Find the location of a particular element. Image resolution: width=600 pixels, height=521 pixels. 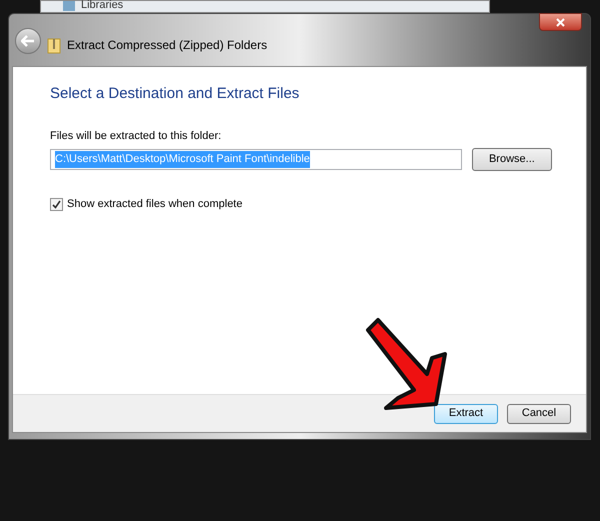

dialog-button: Cancel is located at coordinates (539, 414).